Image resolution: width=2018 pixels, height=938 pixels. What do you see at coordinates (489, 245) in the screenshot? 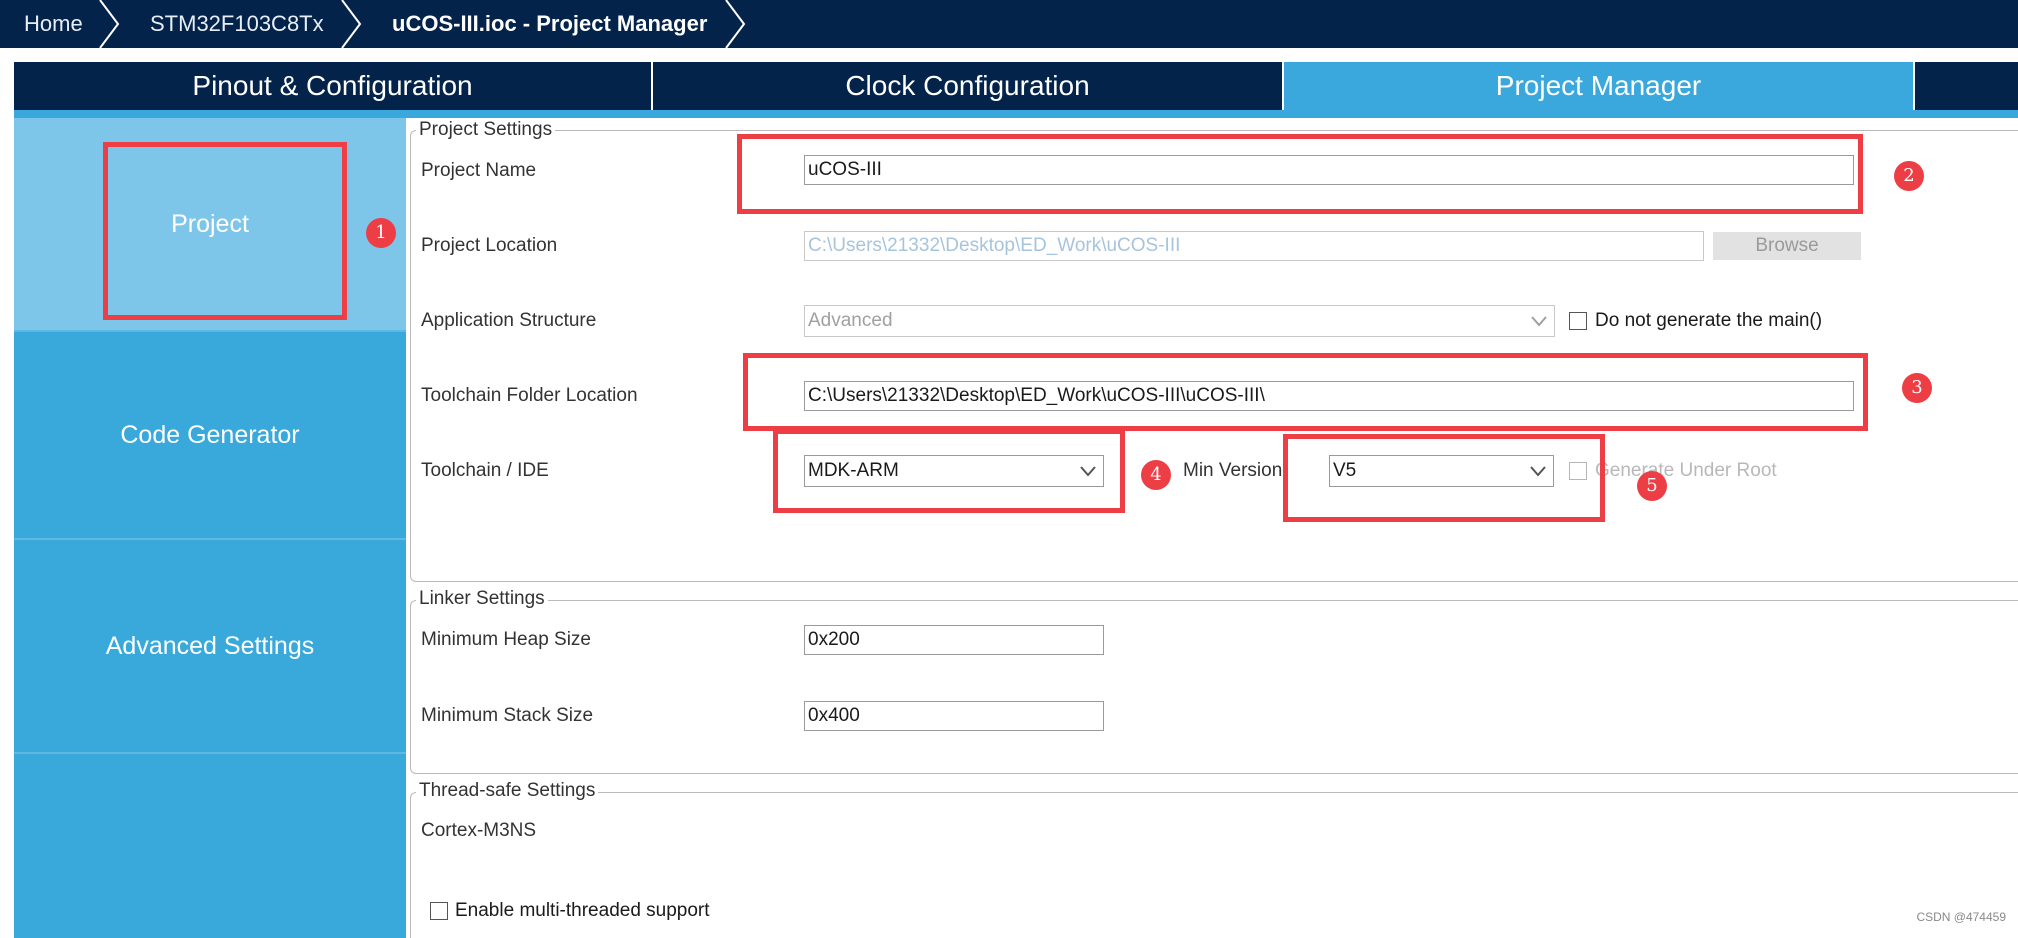
I see `project-location-label: Project Location` at bounding box center [489, 245].